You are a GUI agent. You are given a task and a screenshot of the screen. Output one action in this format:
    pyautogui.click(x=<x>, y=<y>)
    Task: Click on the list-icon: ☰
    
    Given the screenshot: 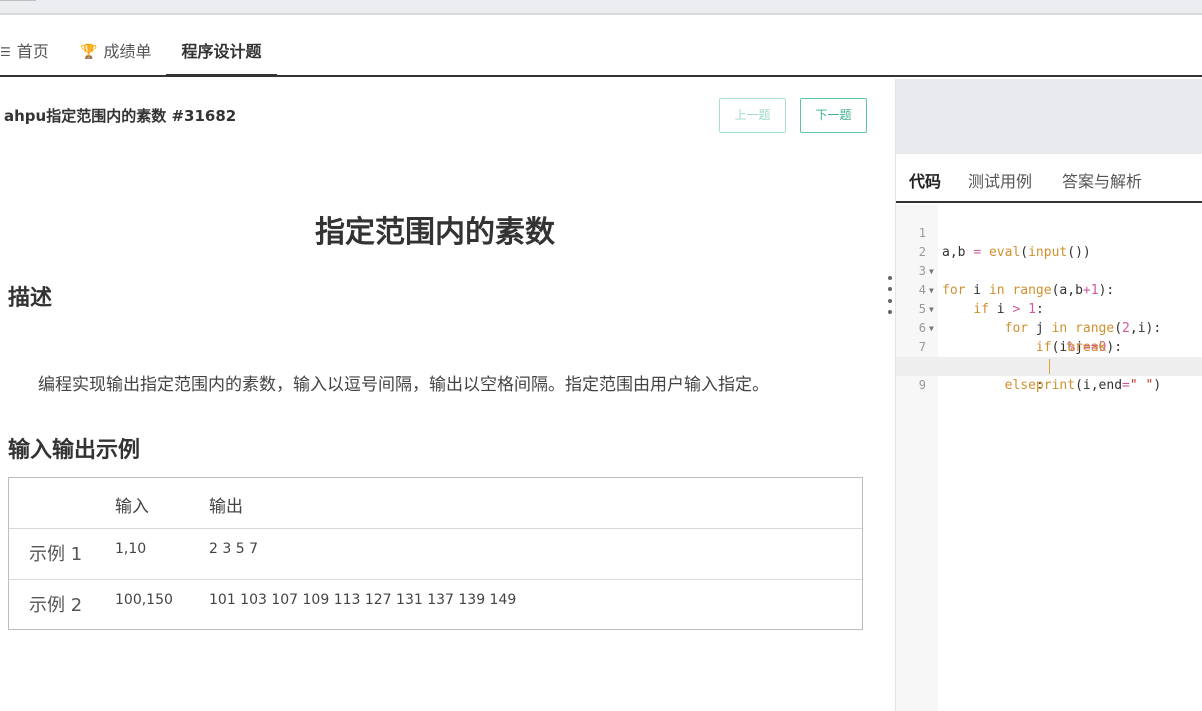 What is the action you would take?
    pyautogui.click(x=5, y=52)
    